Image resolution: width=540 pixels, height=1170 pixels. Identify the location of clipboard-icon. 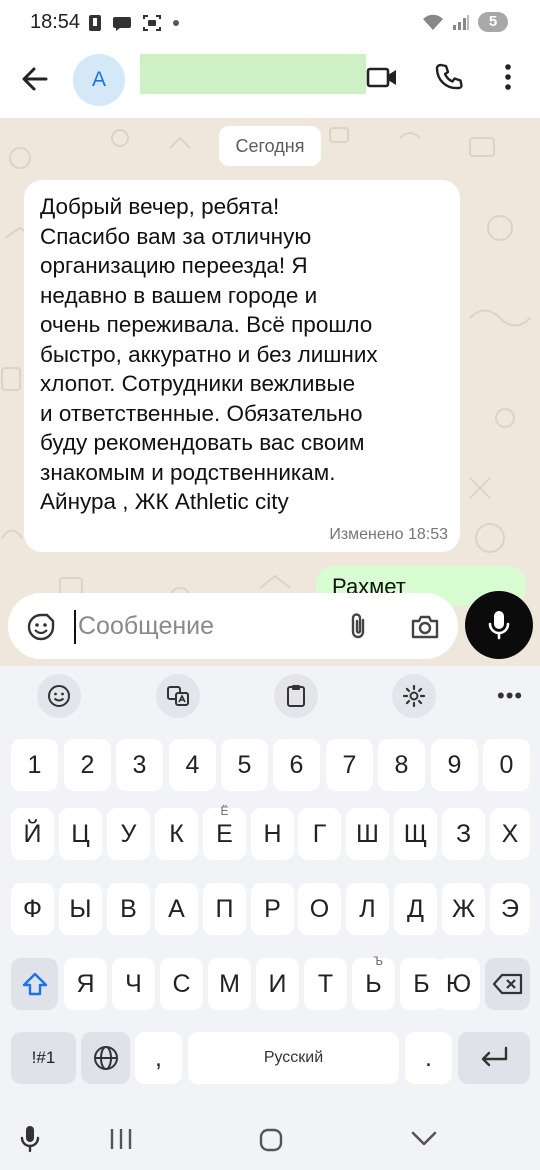
(296, 696).